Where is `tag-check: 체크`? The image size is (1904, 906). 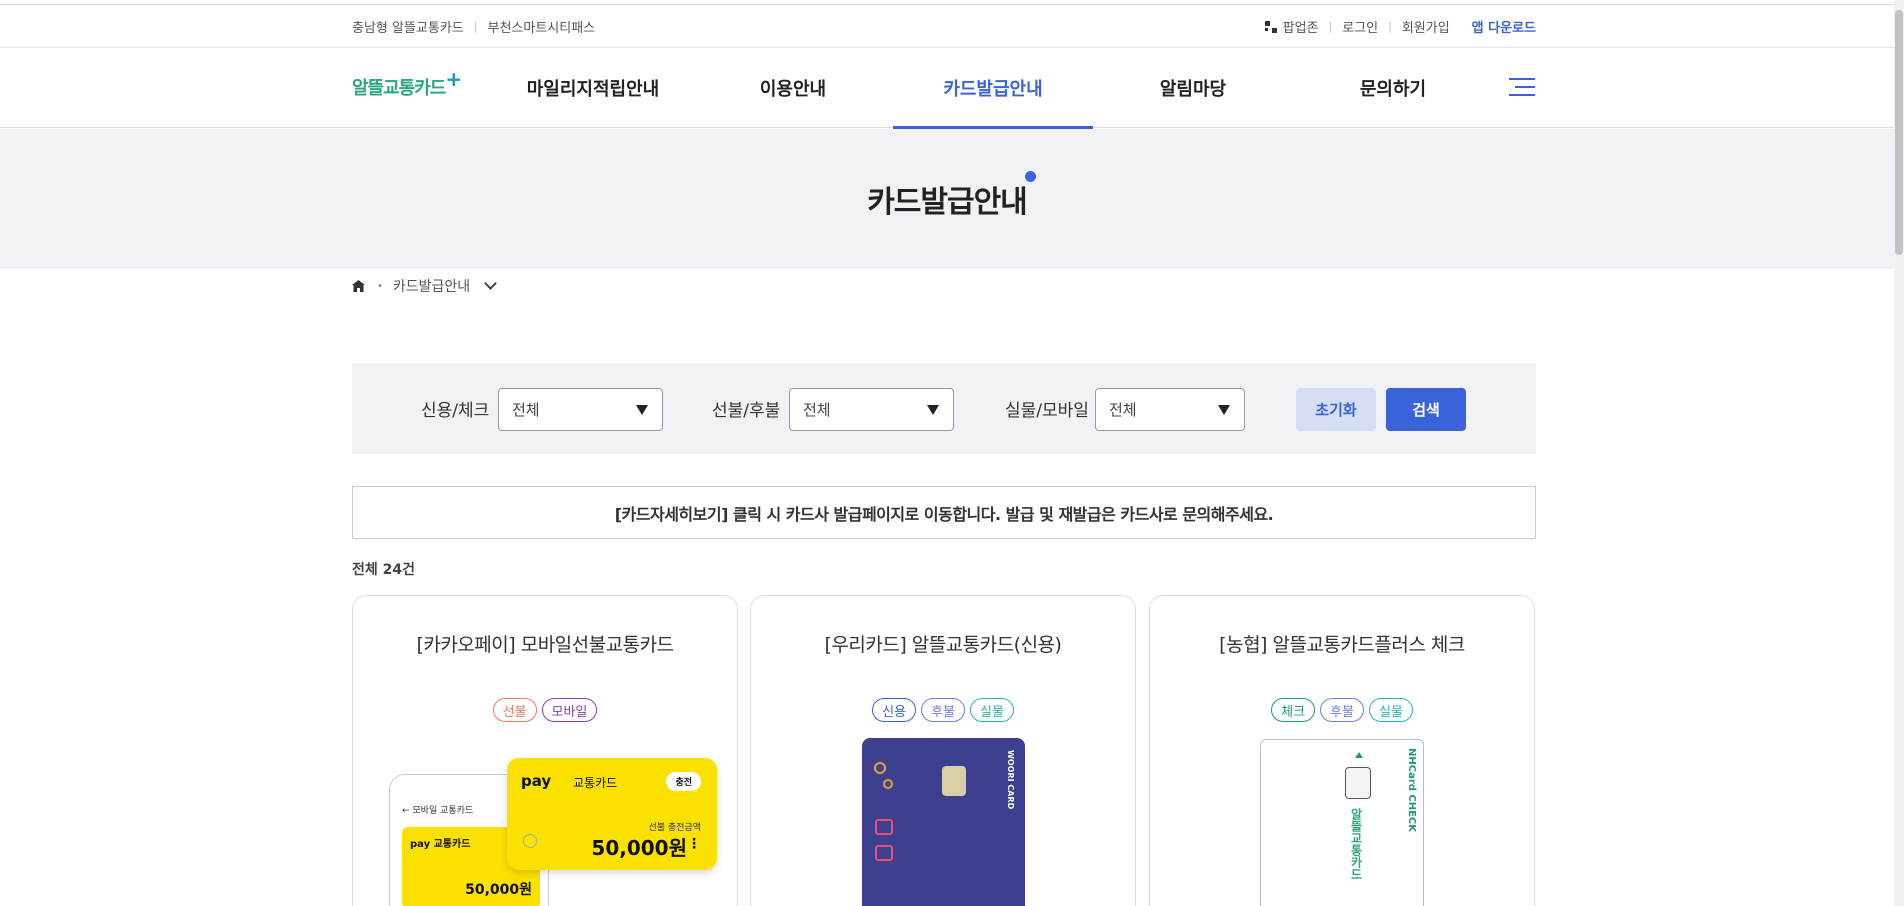
tag-check: 체크 is located at coordinates (1293, 710).